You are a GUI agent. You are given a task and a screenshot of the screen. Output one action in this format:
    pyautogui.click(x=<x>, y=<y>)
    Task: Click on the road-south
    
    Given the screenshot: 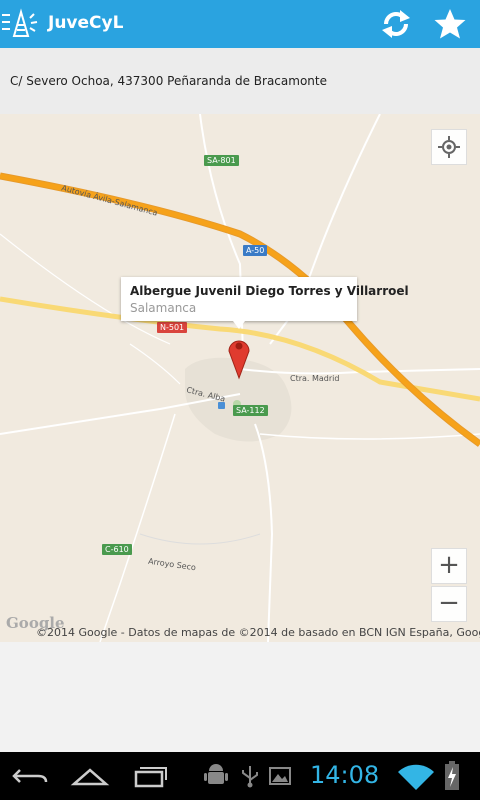 What is the action you would take?
    pyautogui.click(x=264, y=532)
    